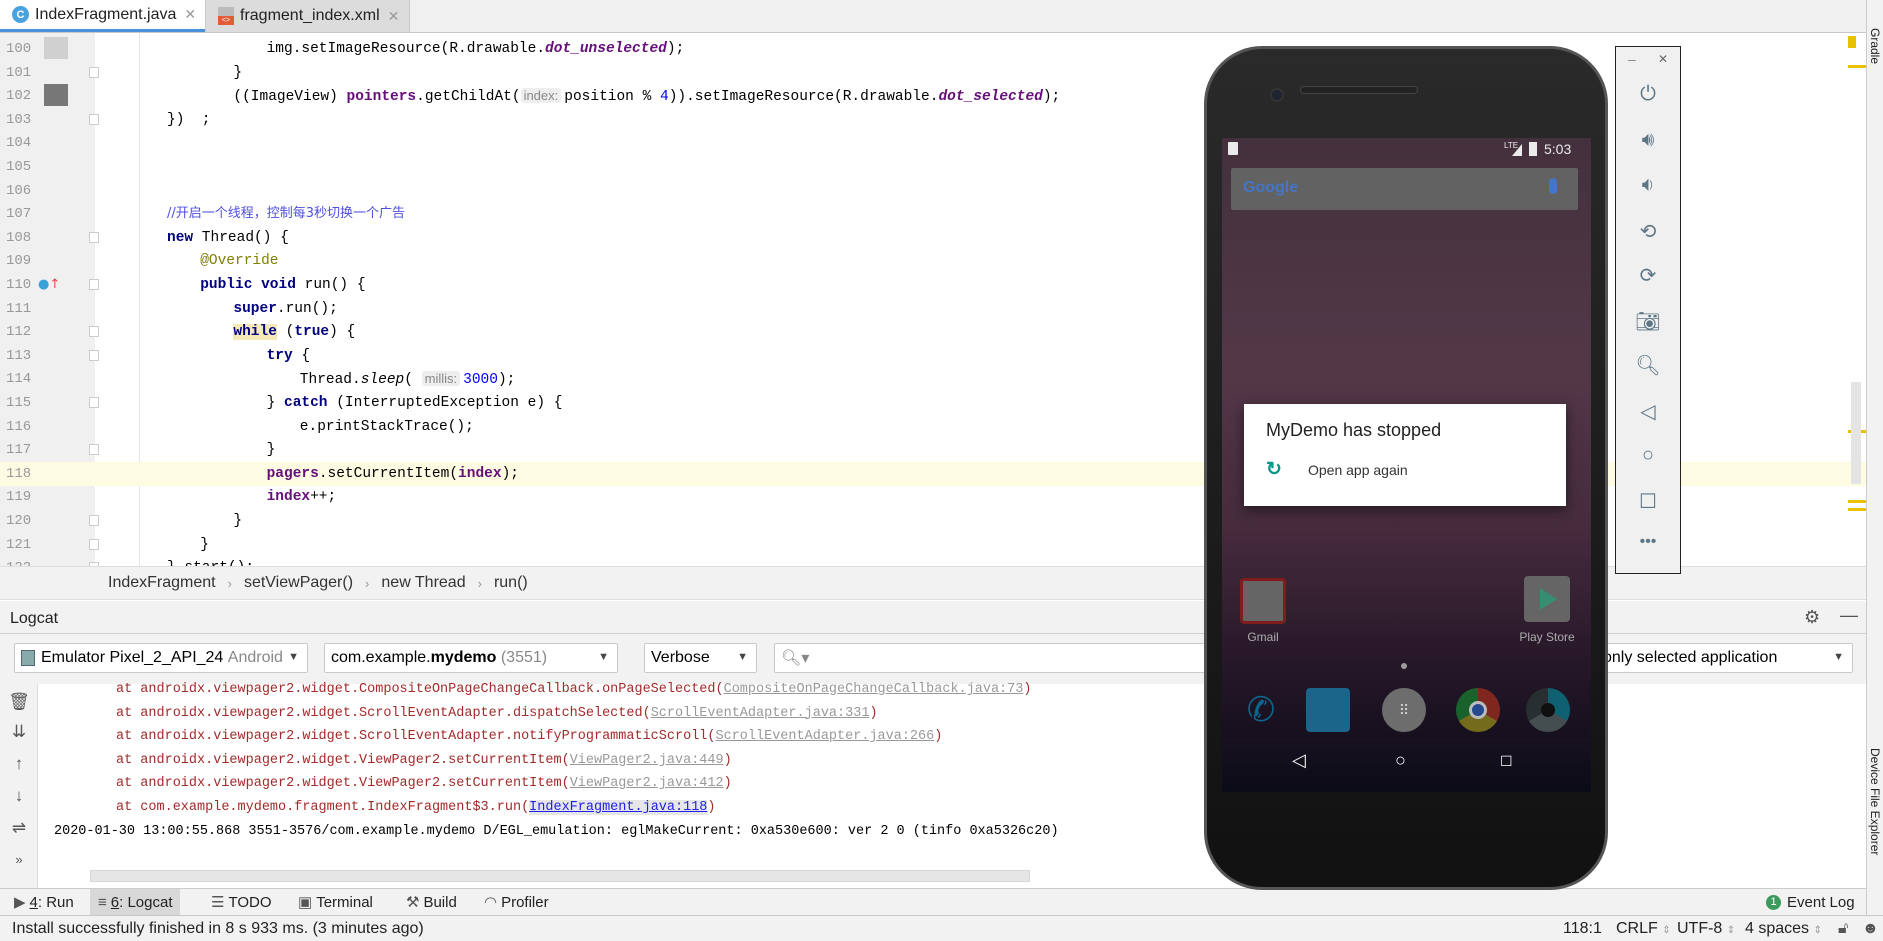 The image size is (1883, 941). Describe the element at coordinates (26, 427) in the screenshot. I see `line-number: 116` at that location.